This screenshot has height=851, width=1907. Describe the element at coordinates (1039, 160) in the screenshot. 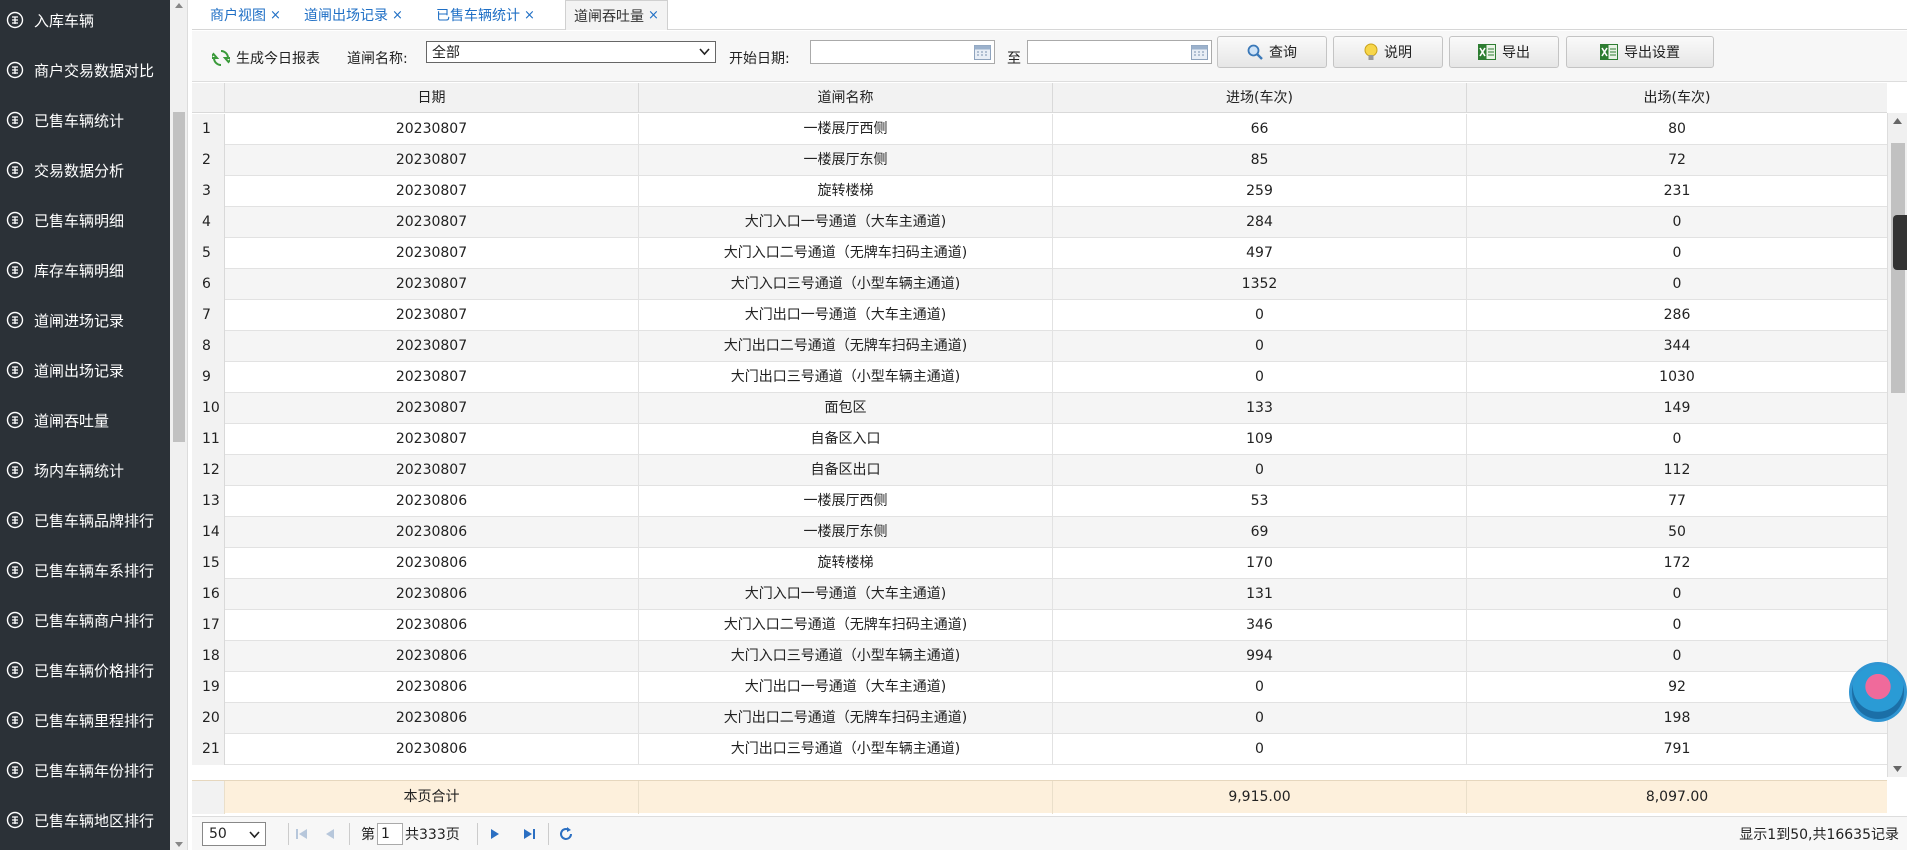

I see `table-row: 2 20230807 一楼展厅东侧 85 72` at that location.